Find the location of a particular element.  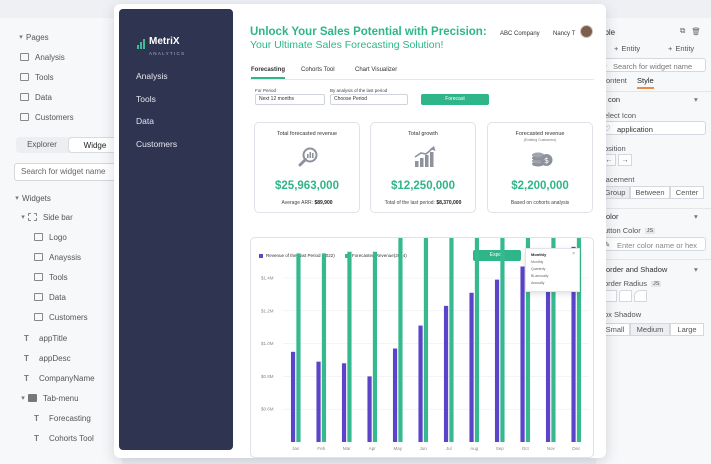

placement-label: lacement is located at coordinates (619, 179).